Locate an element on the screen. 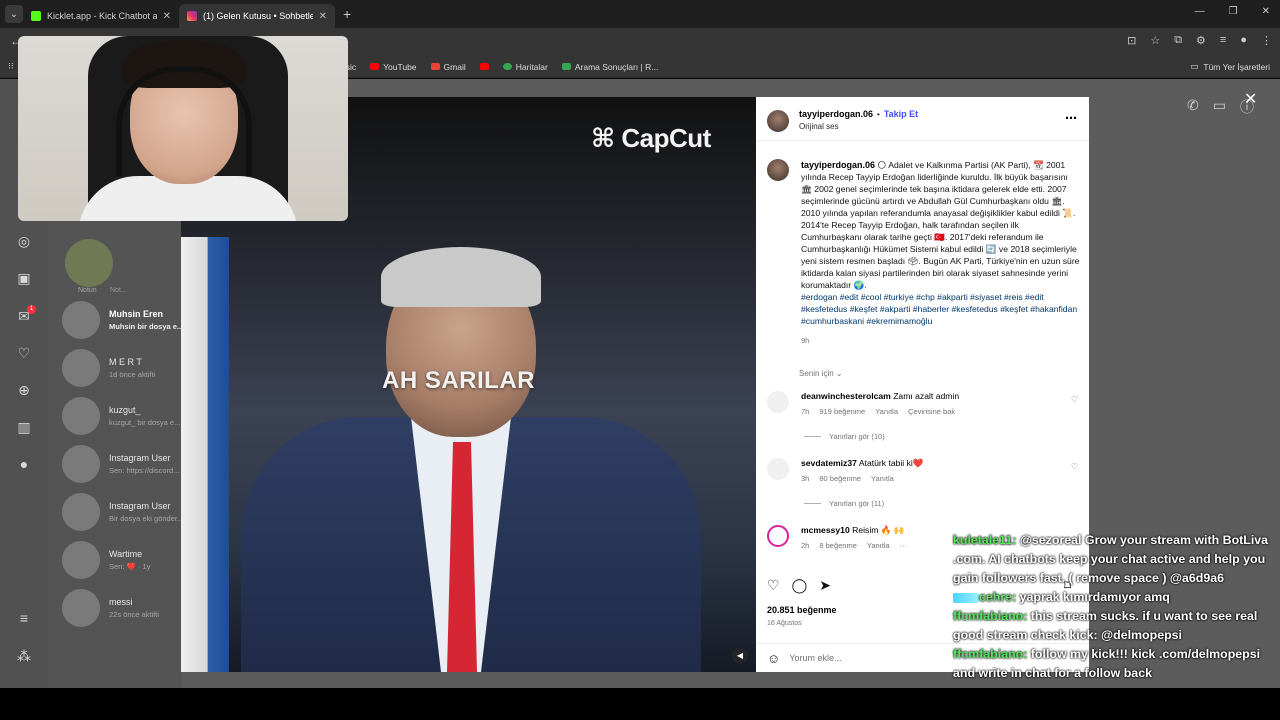 Image resolution: width=1280 pixels, height=720 pixels. comment-body: Reisim 🔥 🙌 is located at coordinates (878, 530).